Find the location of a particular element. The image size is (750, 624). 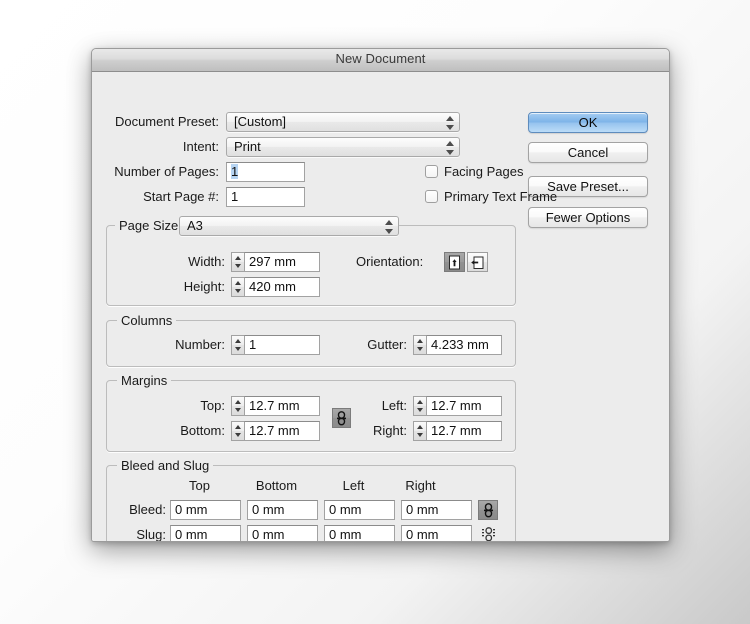

bleed-link-button is located at coordinates (488, 510).